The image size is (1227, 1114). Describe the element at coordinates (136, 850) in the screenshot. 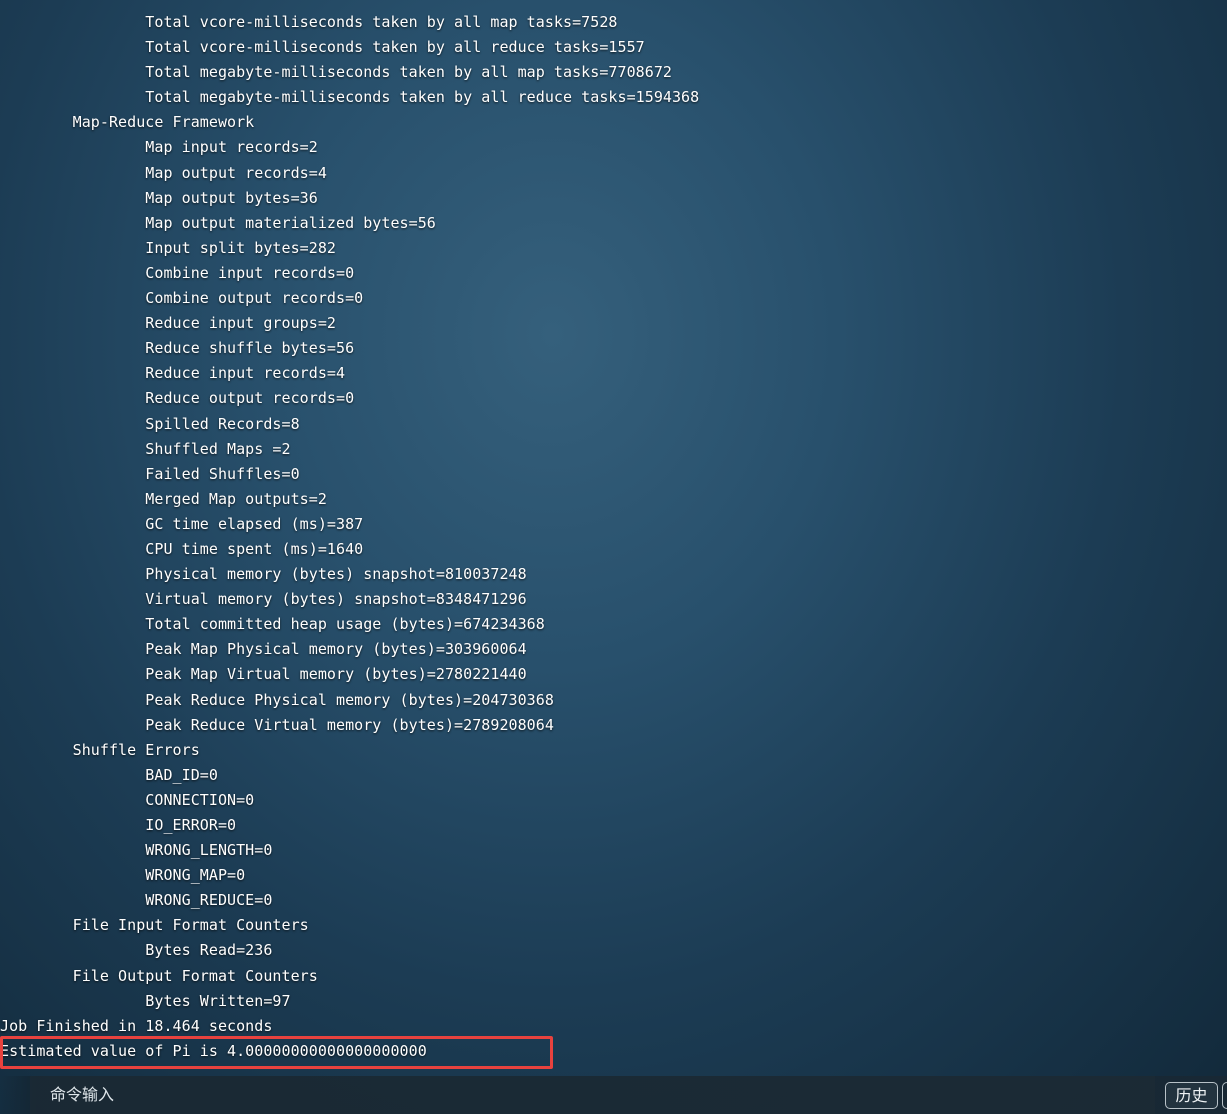

I see `terminal-line: WRONG_LENGTH=0` at that location.